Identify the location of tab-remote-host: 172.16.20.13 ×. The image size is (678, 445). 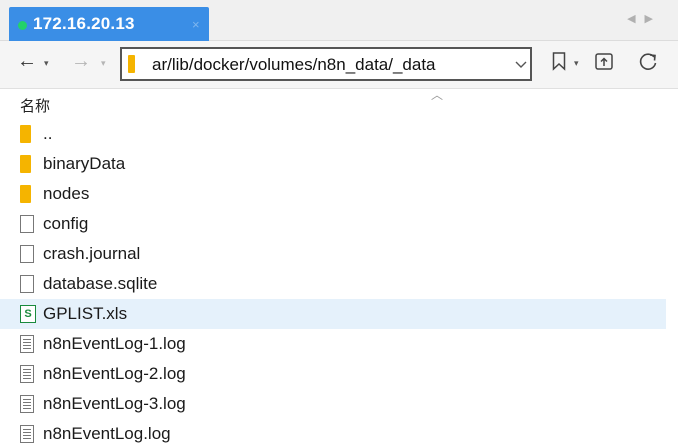
(109, 24).